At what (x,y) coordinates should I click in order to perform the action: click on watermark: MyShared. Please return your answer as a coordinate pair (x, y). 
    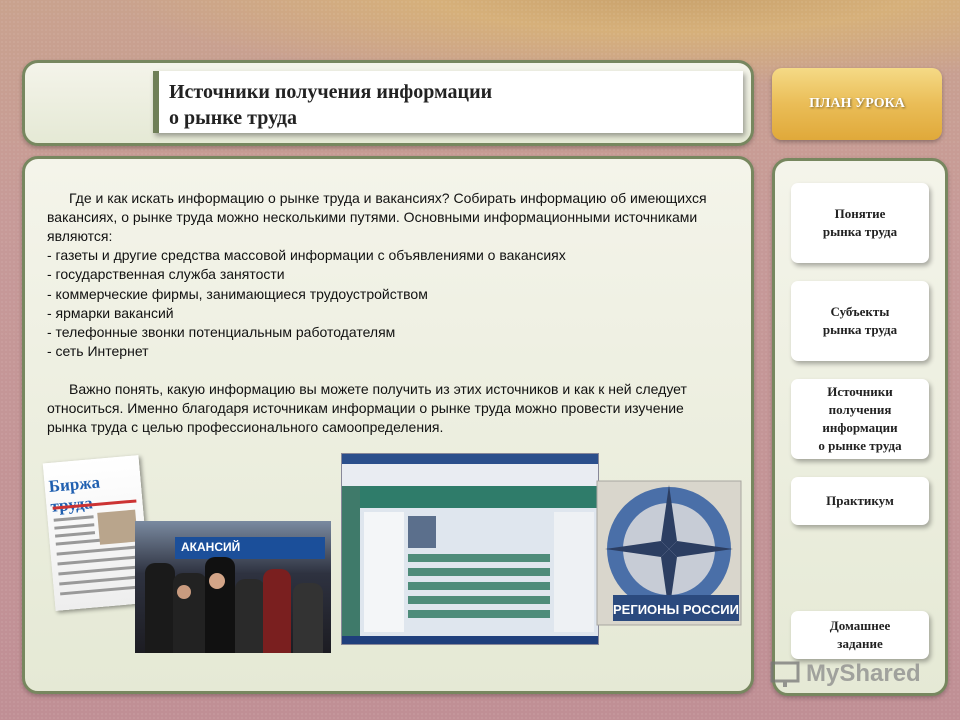
    Looking at the image, I should click on (845, 674).